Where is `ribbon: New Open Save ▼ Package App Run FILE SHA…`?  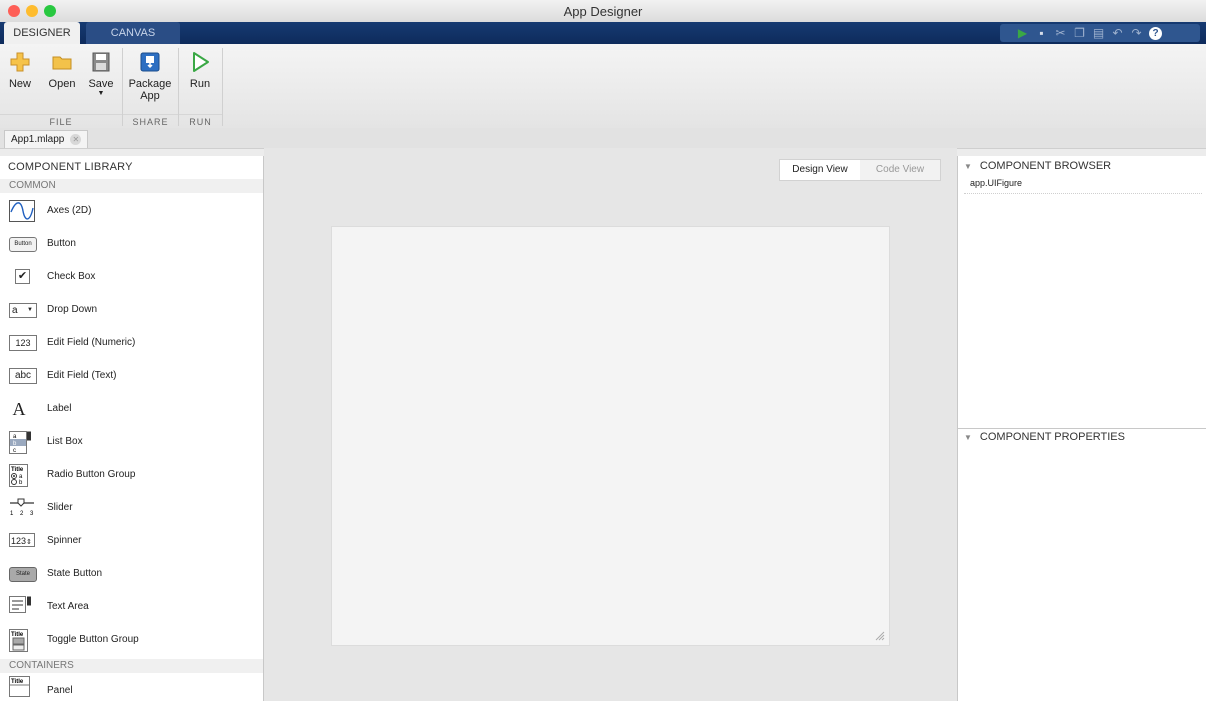 ribbon: New Open Save ▼ Package App Run FILE SHA… is located at coordinates (603, 86).